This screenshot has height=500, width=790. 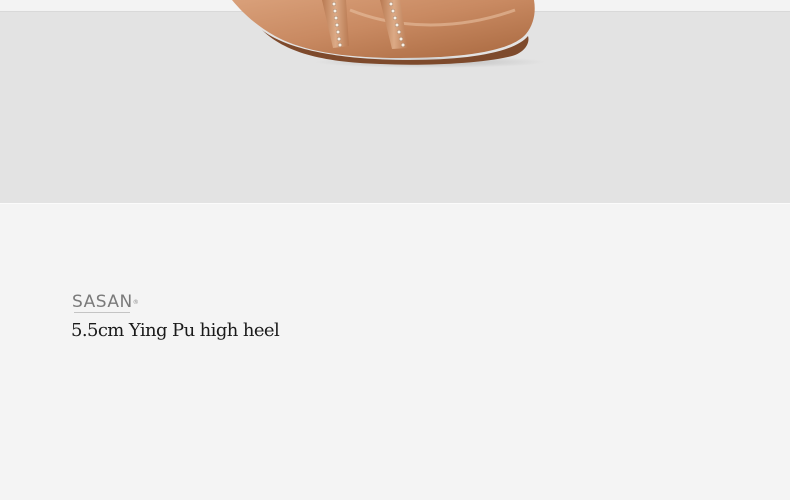 I want to click on brand-name: SASAN®, so click(x=106, y=302).